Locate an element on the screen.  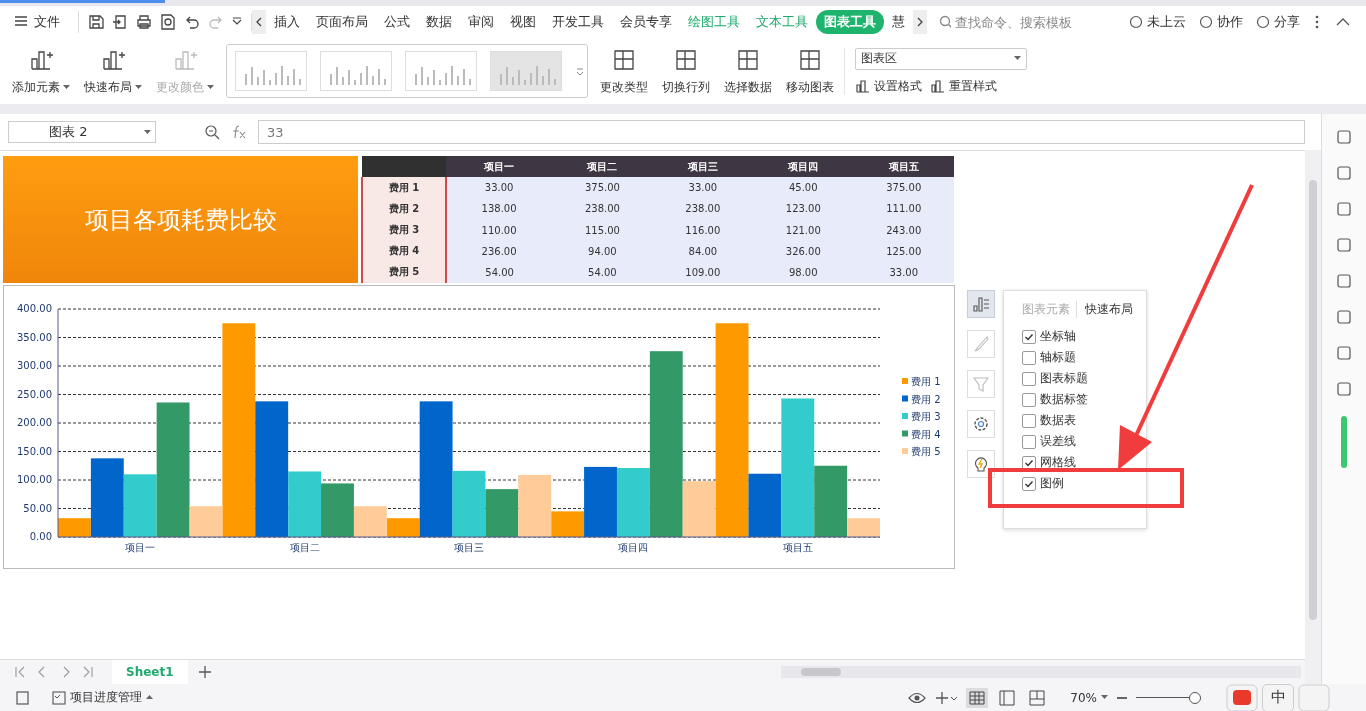
file-menu: 文件 is located at coordinates (46, 22).